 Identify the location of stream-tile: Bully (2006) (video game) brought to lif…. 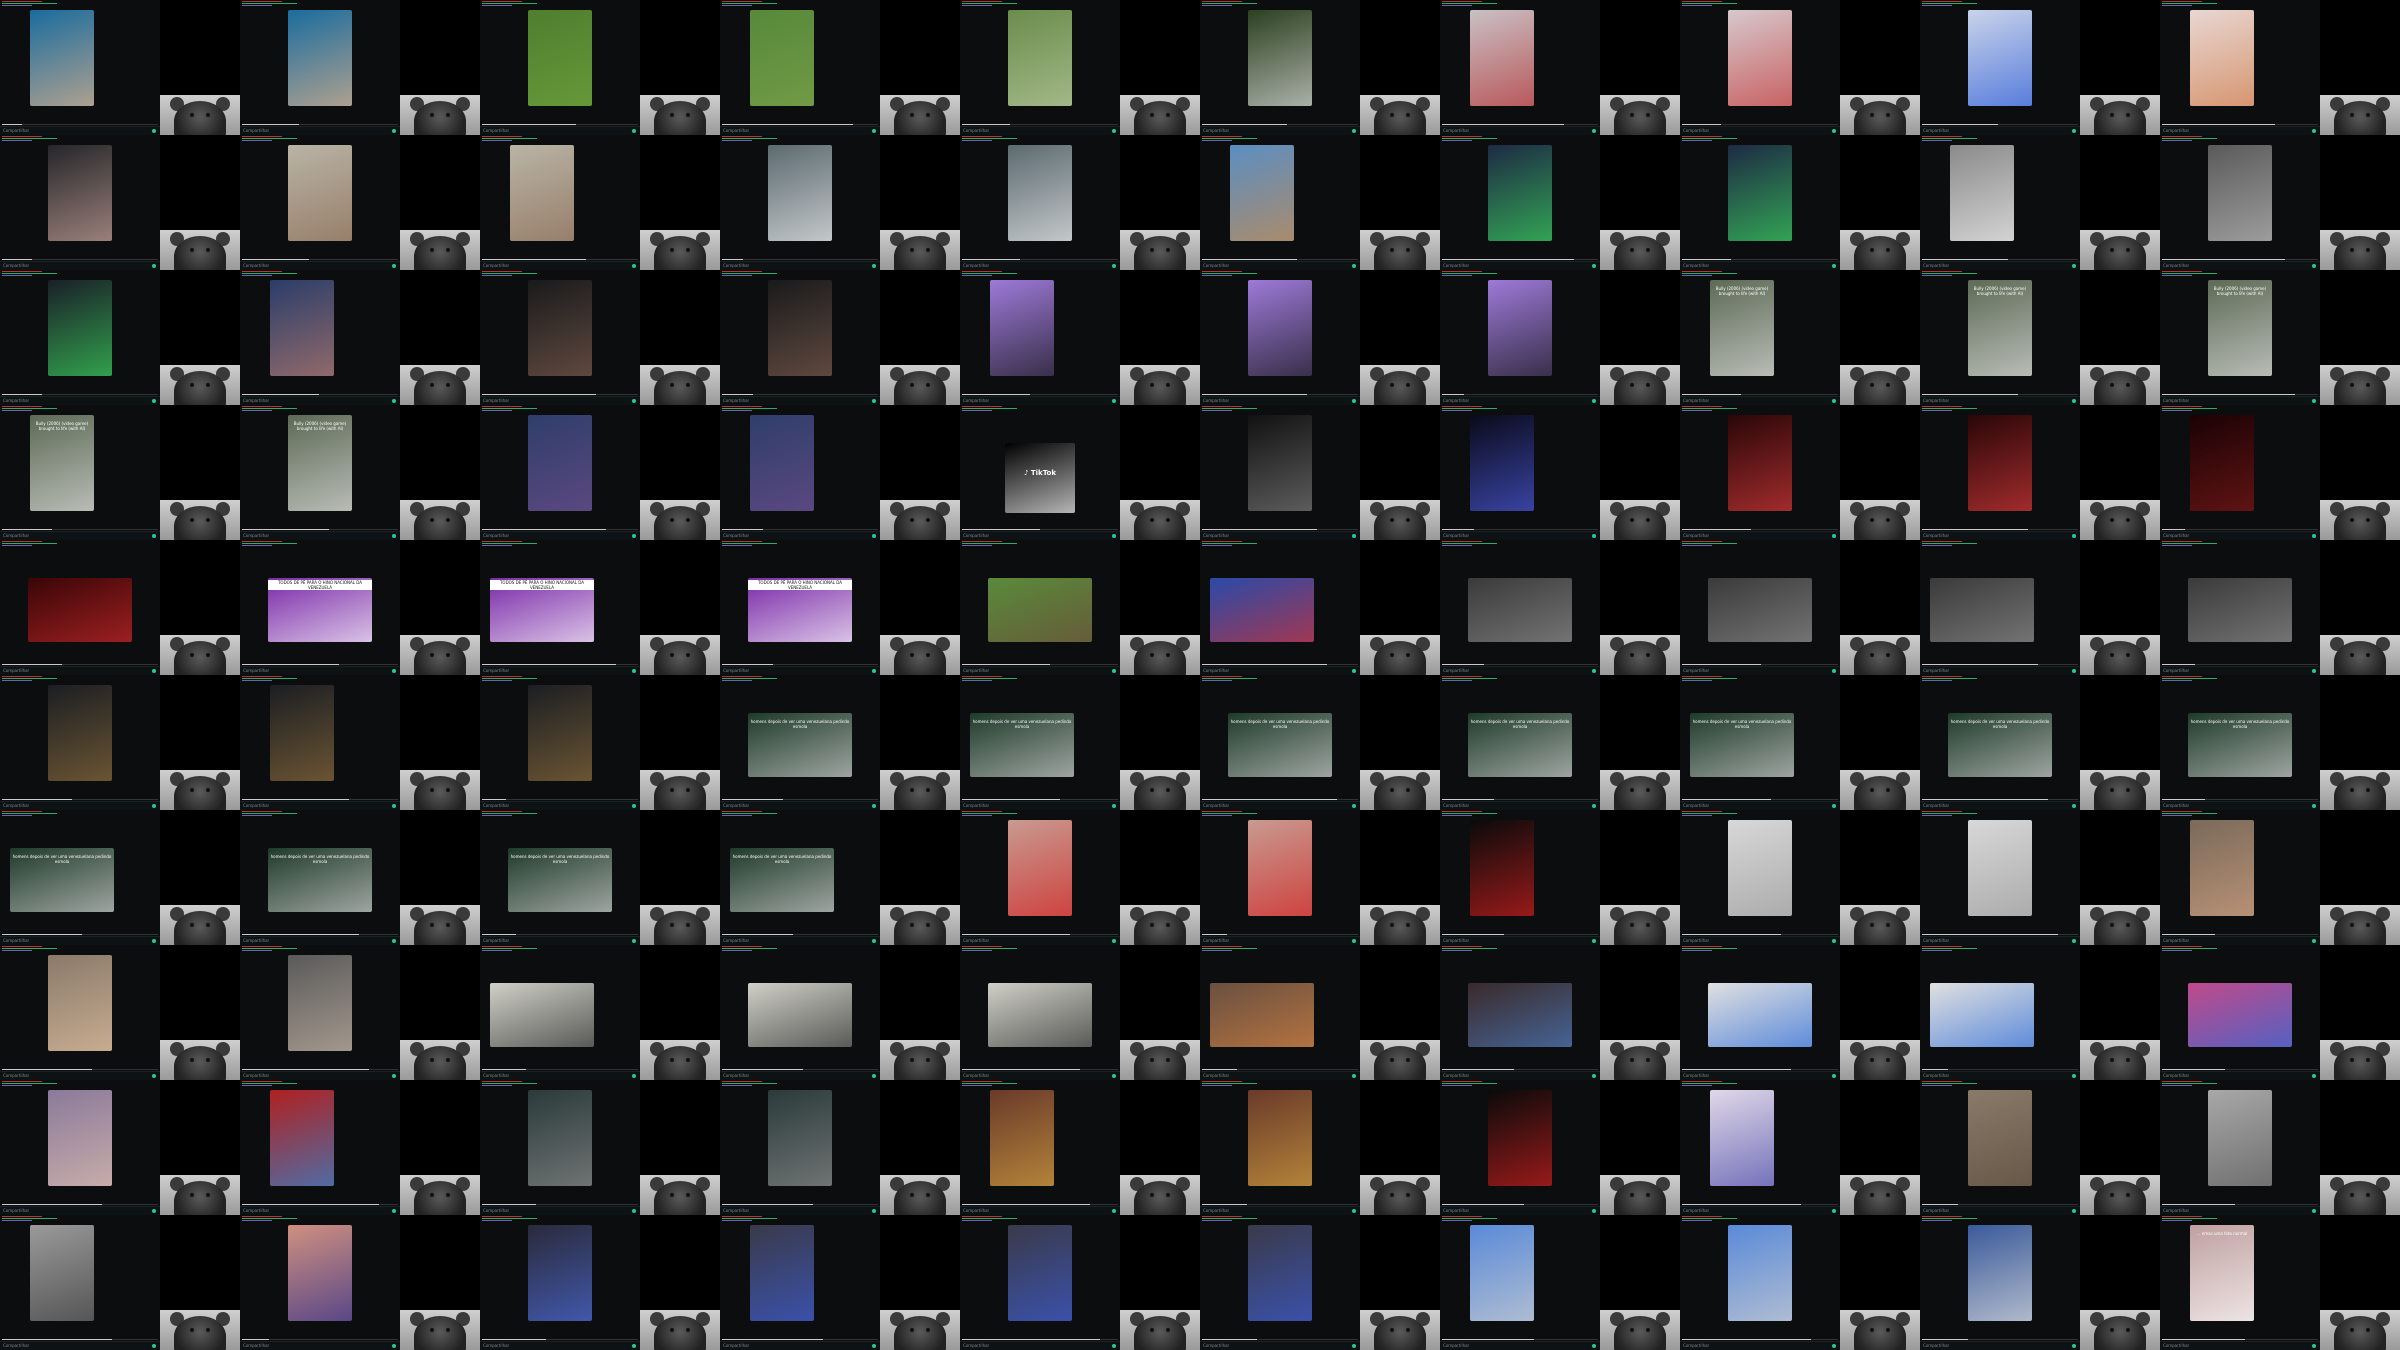
(360, 472).